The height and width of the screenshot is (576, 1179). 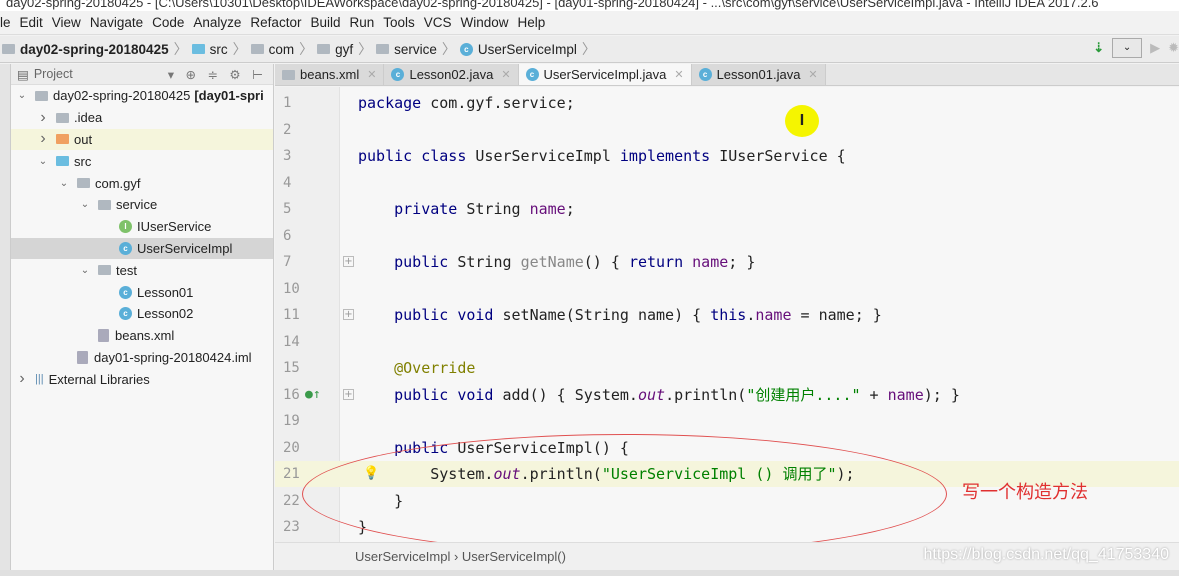 I want to click on tree-item: ⌄ test, so click(x=142, y=270).